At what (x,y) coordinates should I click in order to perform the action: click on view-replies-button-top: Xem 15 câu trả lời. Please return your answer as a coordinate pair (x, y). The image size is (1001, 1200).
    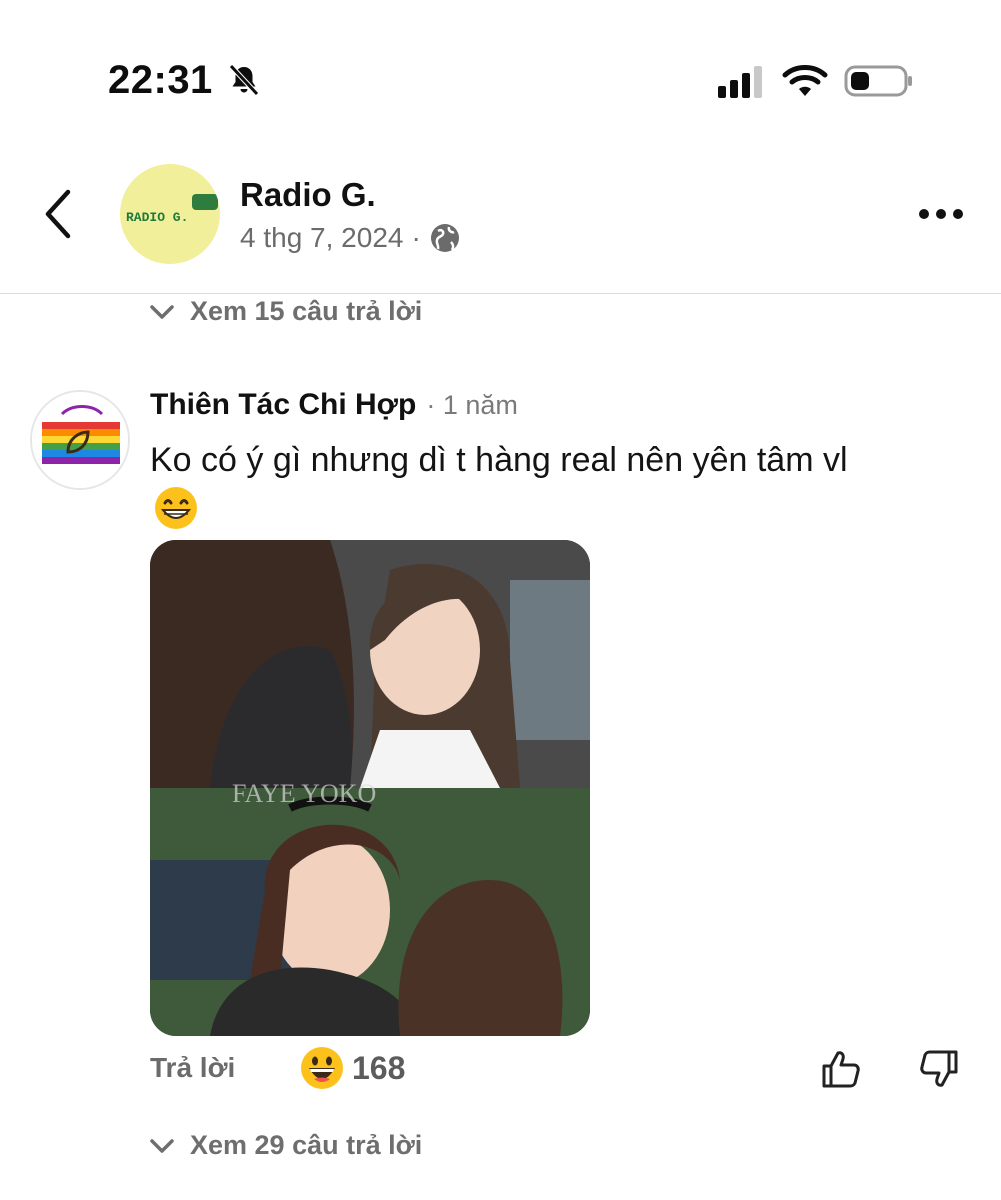
    Looking at the image, I should click on (285, 311).